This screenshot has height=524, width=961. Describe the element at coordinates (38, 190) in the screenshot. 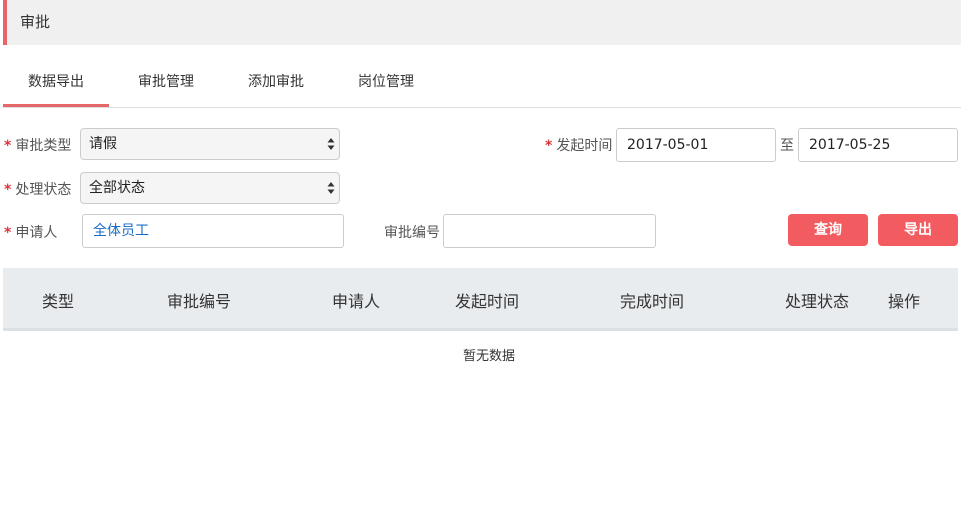

I see `status-label: * 处理状态` at that location.